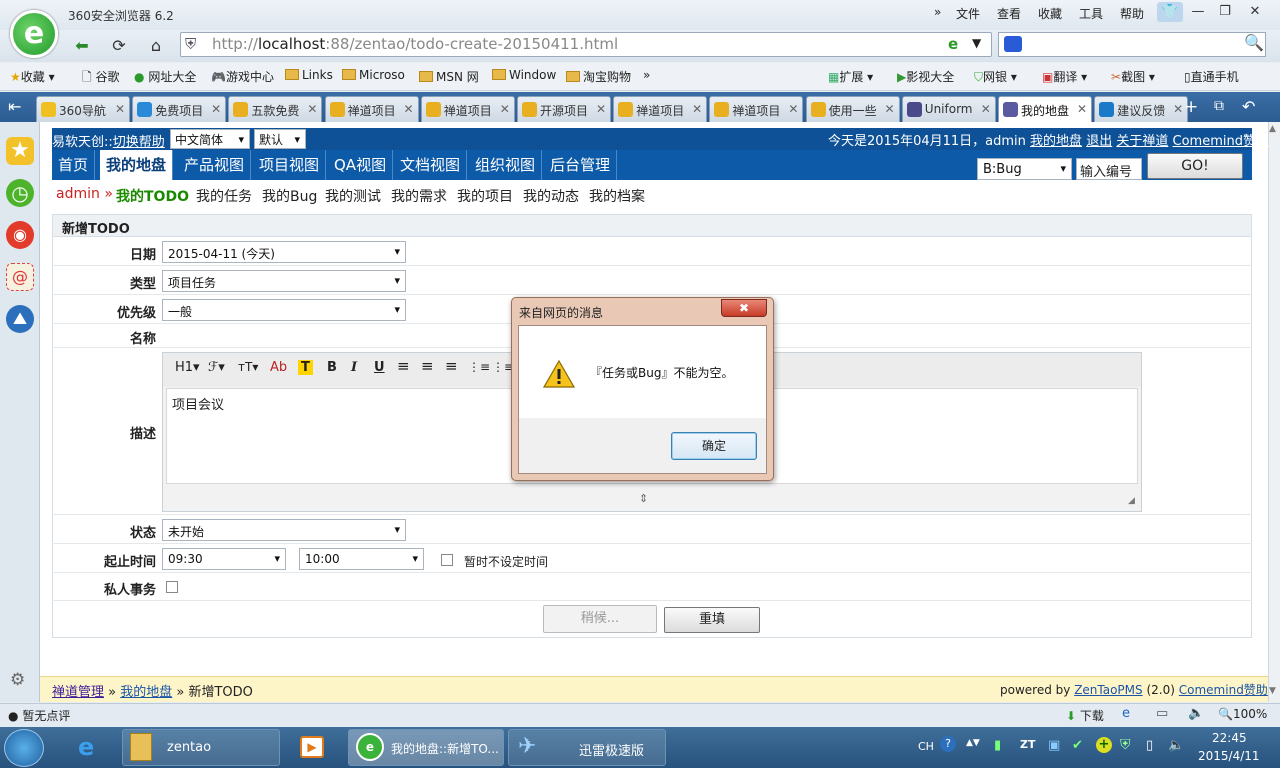 The width and height of the screenshot is (1280, 768). Describe the element at coordinates (242, 76) in the screenshot. I see `bookmark-games: 🎮游戏中心` at that location.